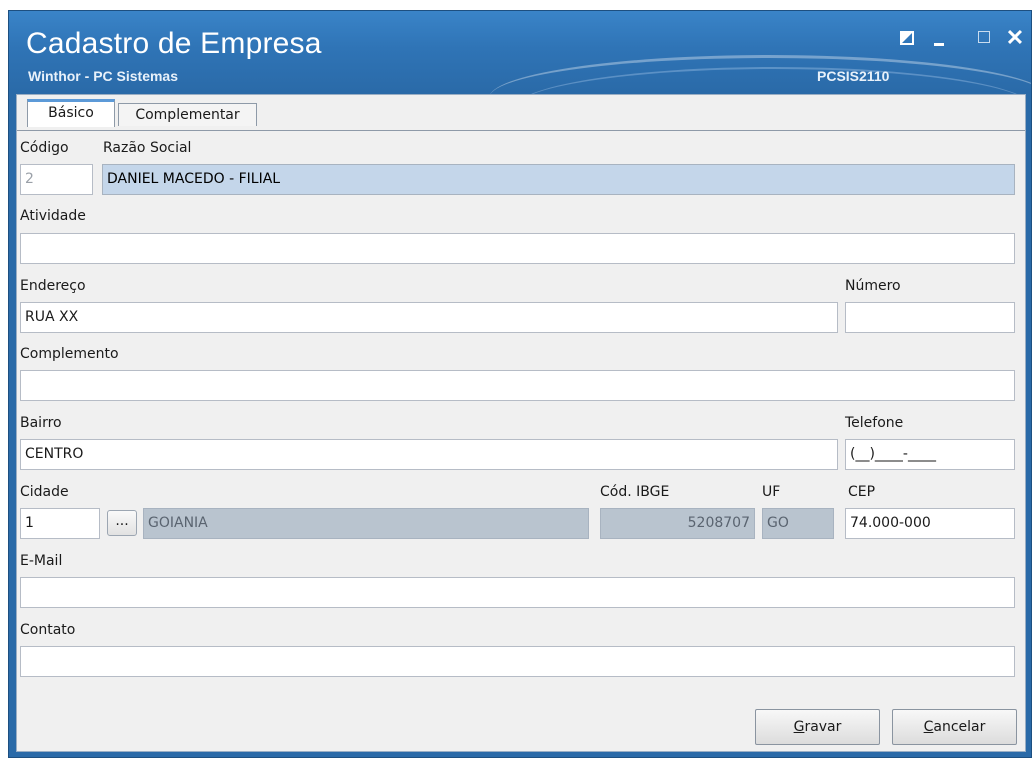 The width and height of the screenshot is (1033, 761). Describe the element at coordinates (44, 492) in the screenshot. I see `cidade-label: Cidade` at that location.